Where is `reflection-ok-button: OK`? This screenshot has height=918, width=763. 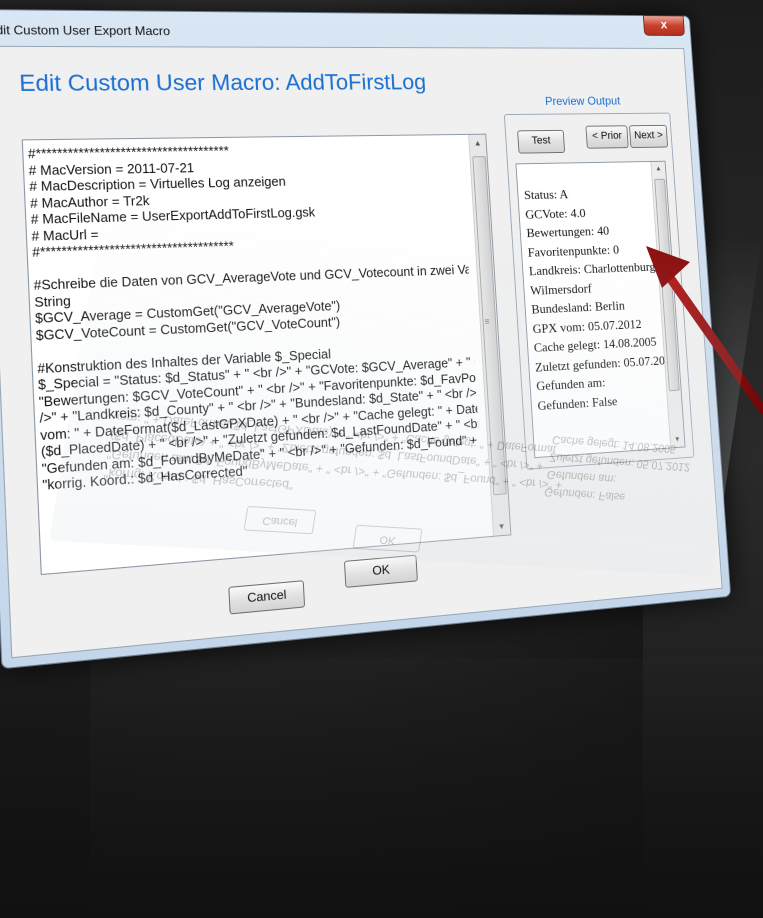 reflection-ok-button: OK is located at coordinates (387, 538).